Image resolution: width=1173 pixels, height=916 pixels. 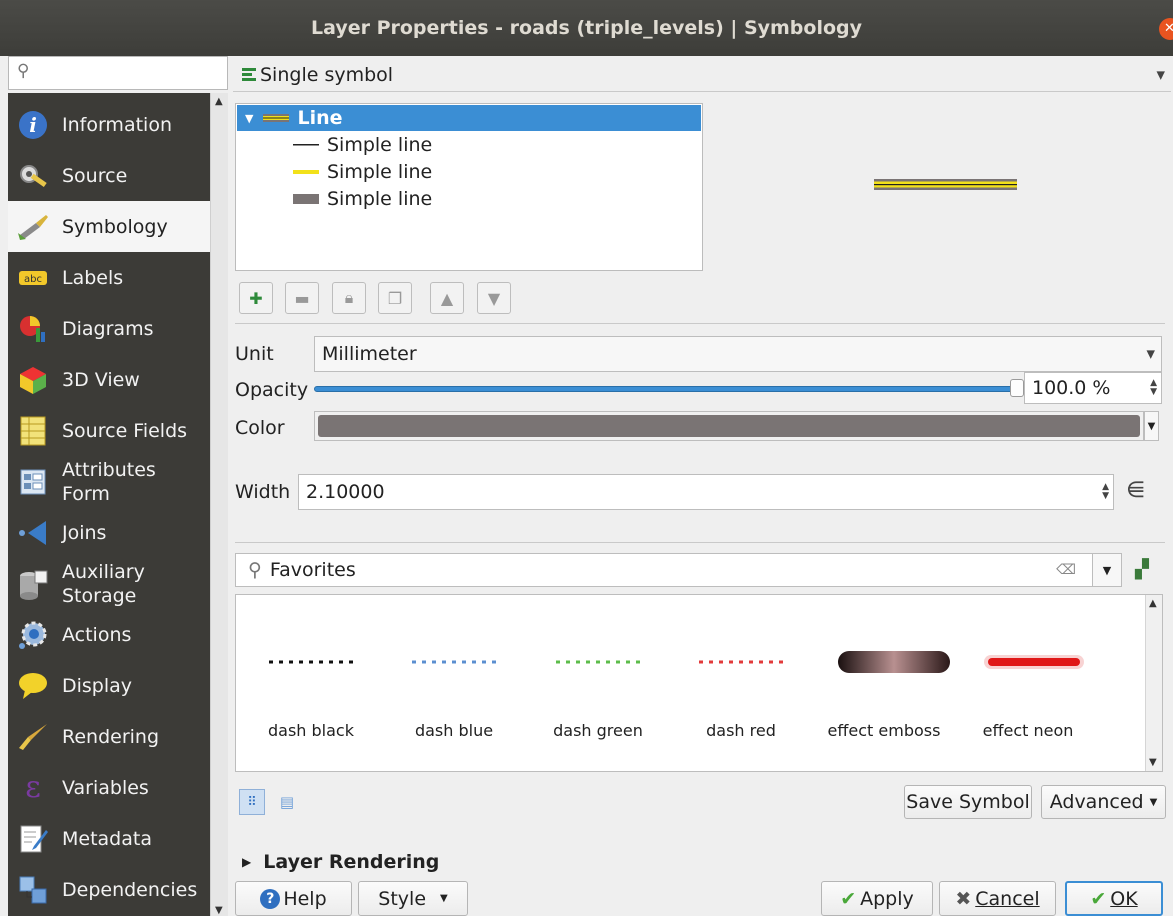 What do you see at coordinates (33, 839) in the screenshot?
I see `document-edit-icon` at bounding box center [33, 839].